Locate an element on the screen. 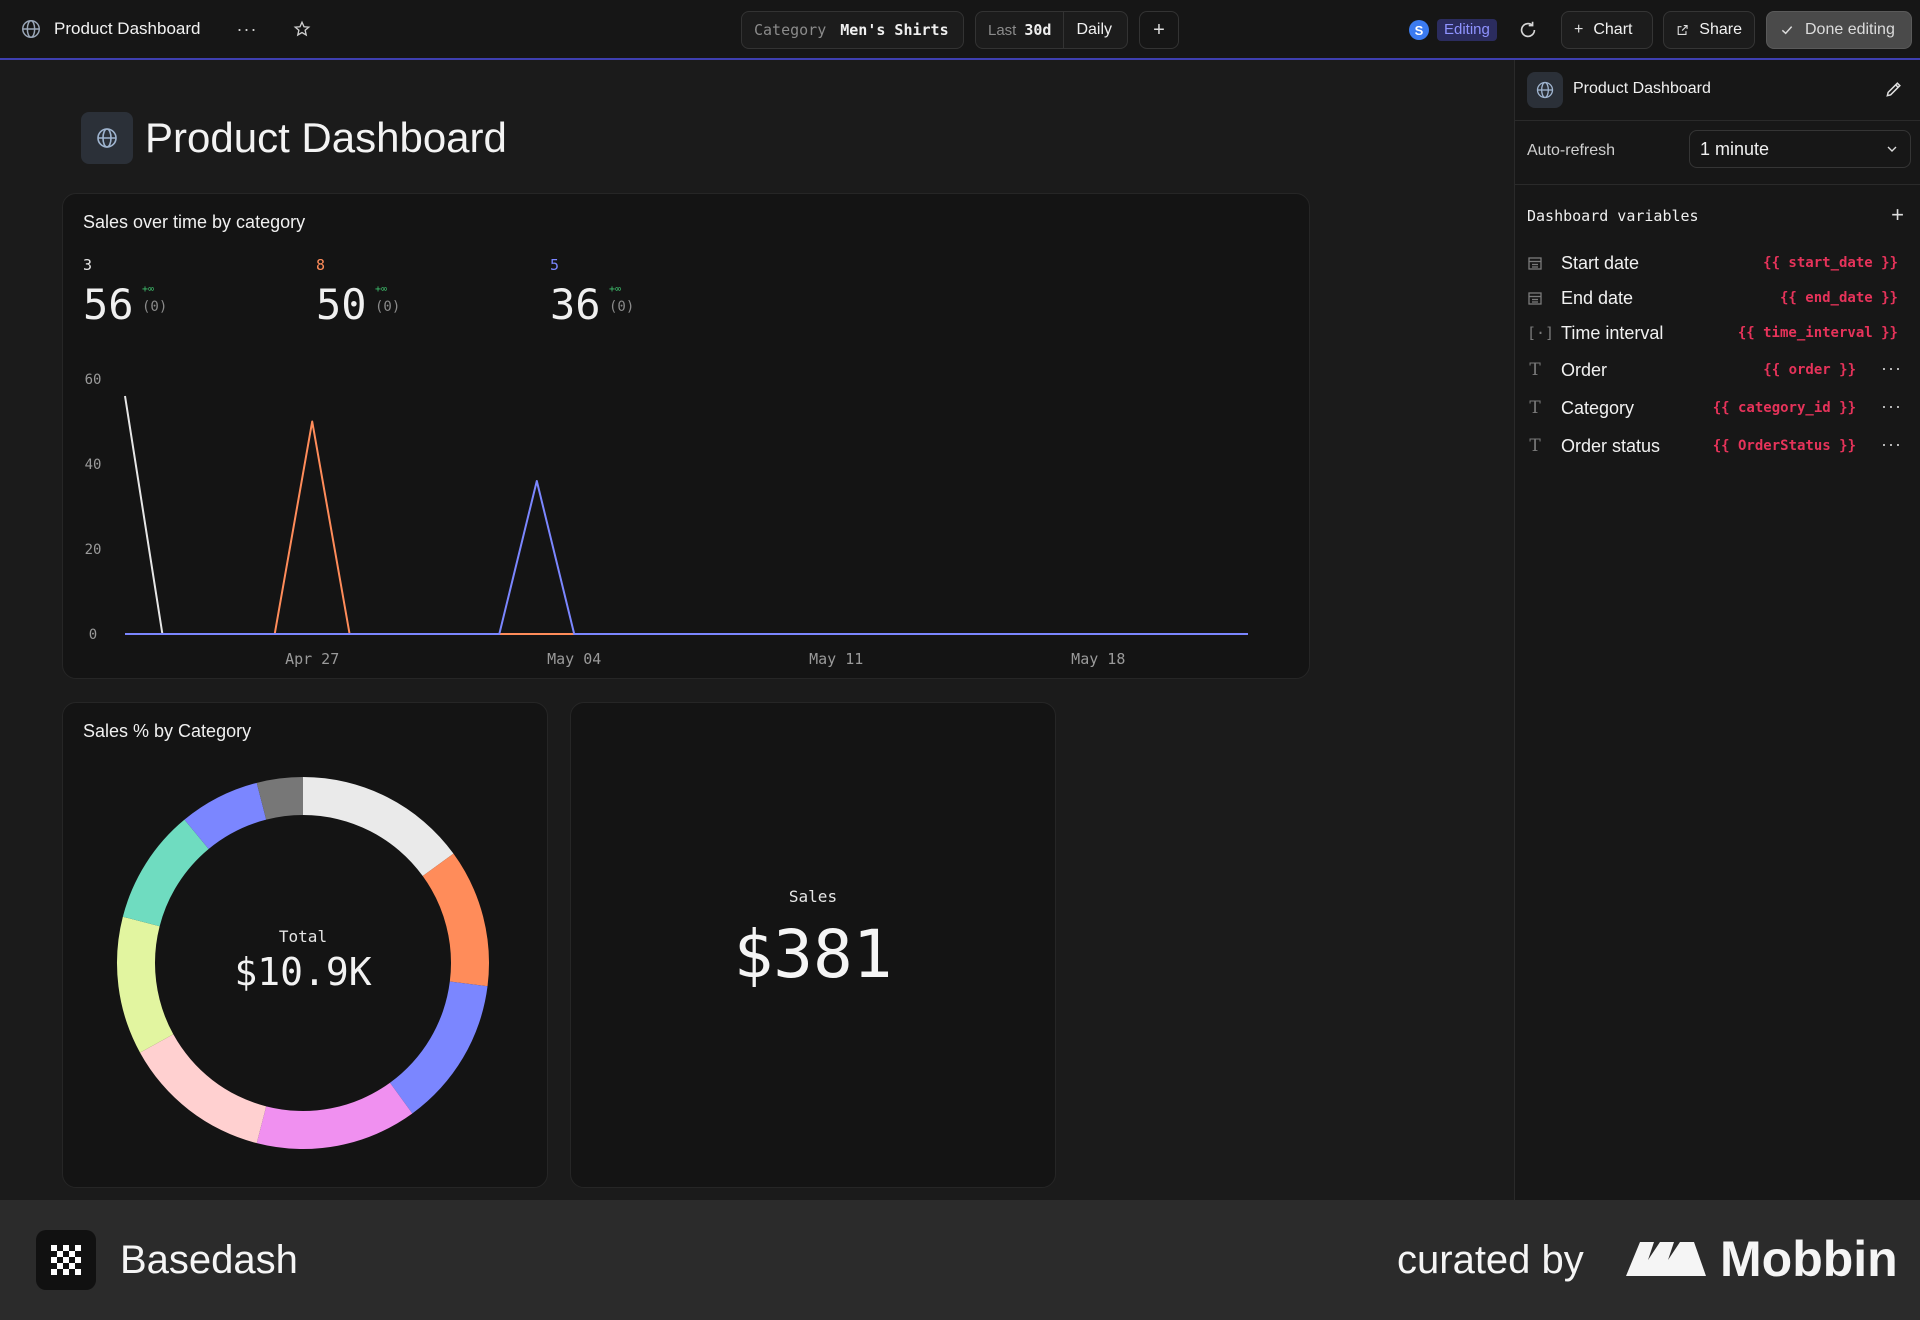 The width and height of the screenshot is (1920, 1320). variable-name: End date is located at coordinates (1597, 298).